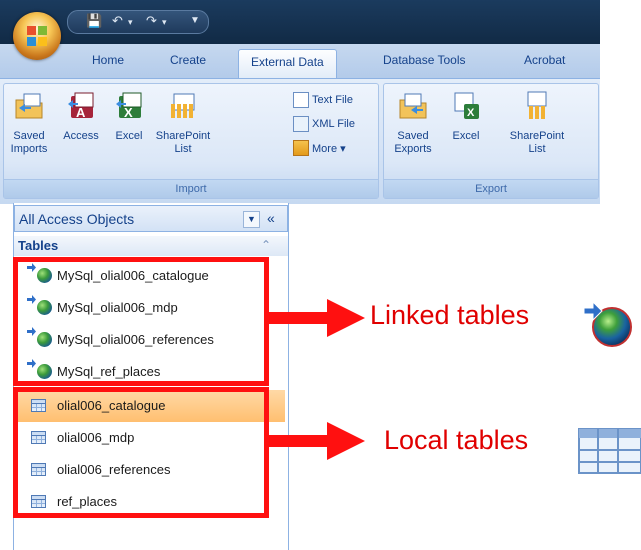 The image size is (641, 550). I want to click on access-icon: A, so click(81, 106).